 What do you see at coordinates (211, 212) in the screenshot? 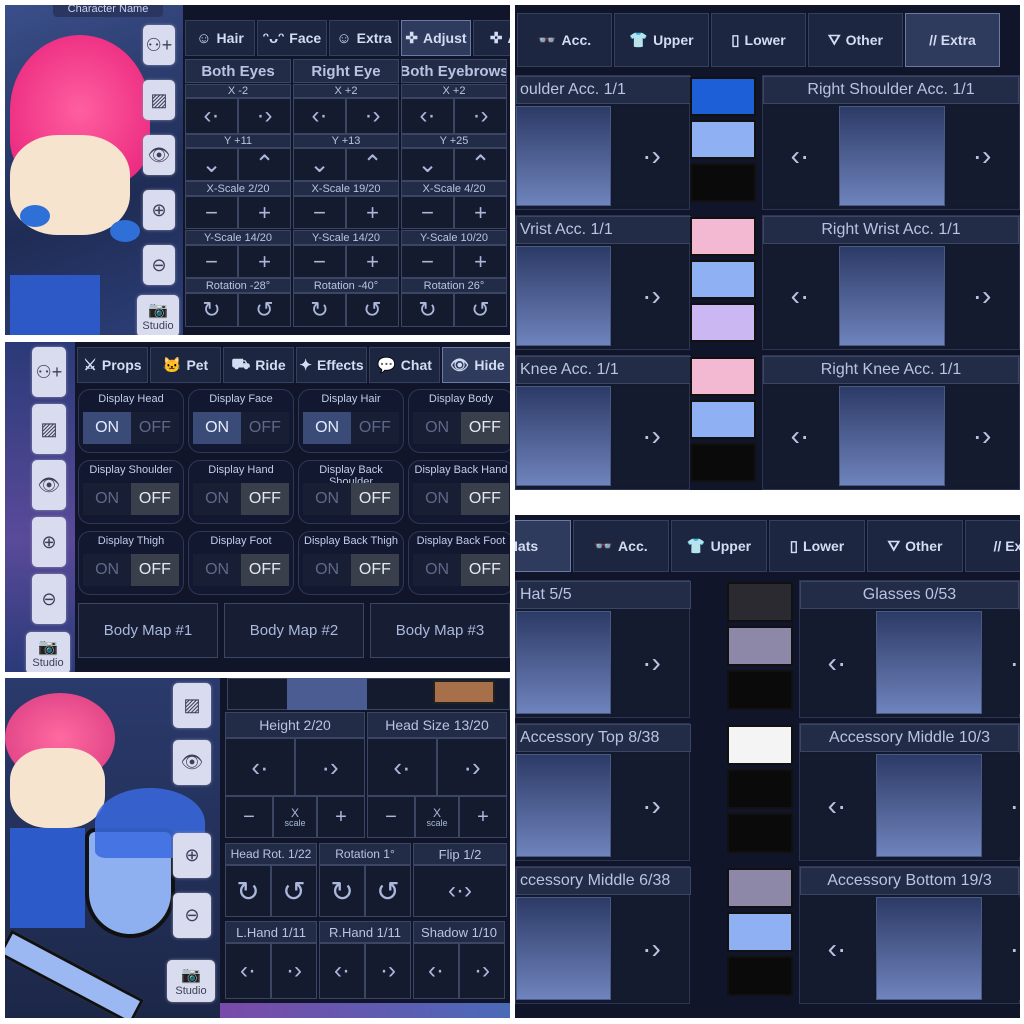
I see `x-scale-minus-button: −` at bounding box center [211, 212].